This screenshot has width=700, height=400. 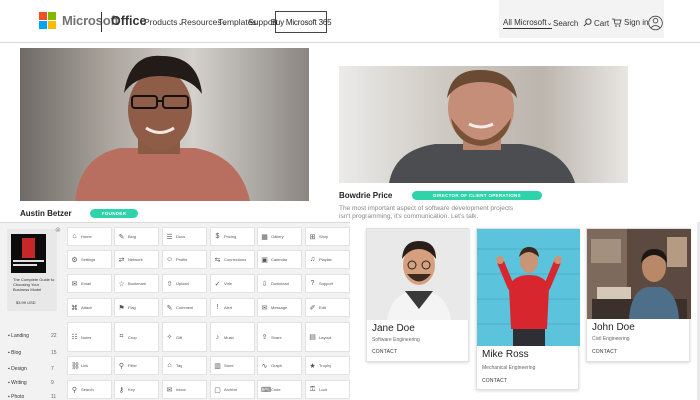 I want to click on asset-tile-key: ⚷ Key, so click(x=136, y=389).